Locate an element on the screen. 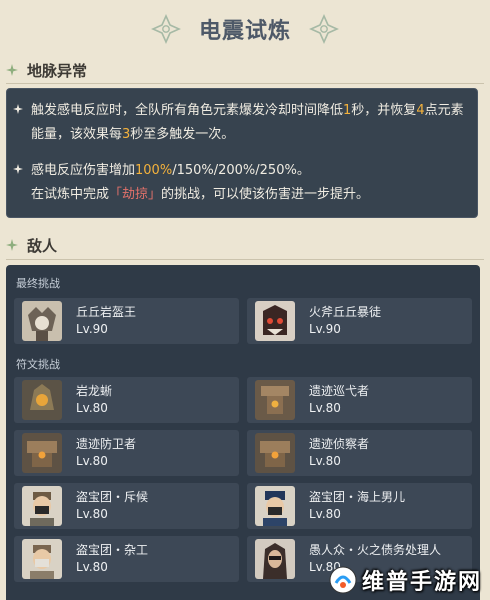 This screenshot has height=600, width=490. right-ornament-icon is located at coordinates (324, 29).